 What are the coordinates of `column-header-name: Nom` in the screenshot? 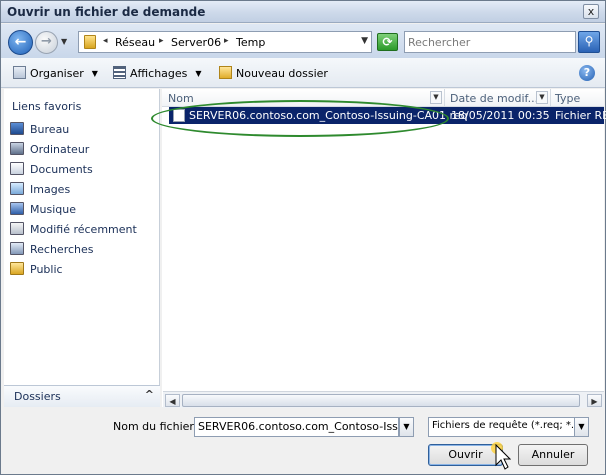 It's located at (181, 98).